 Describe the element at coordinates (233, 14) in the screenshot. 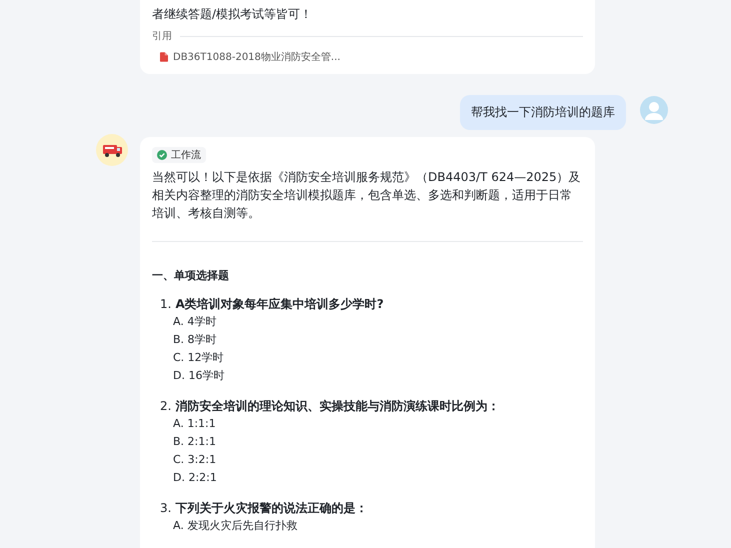

I see `message-text: 者继续答题/模拟考试等皆可！` at that location.